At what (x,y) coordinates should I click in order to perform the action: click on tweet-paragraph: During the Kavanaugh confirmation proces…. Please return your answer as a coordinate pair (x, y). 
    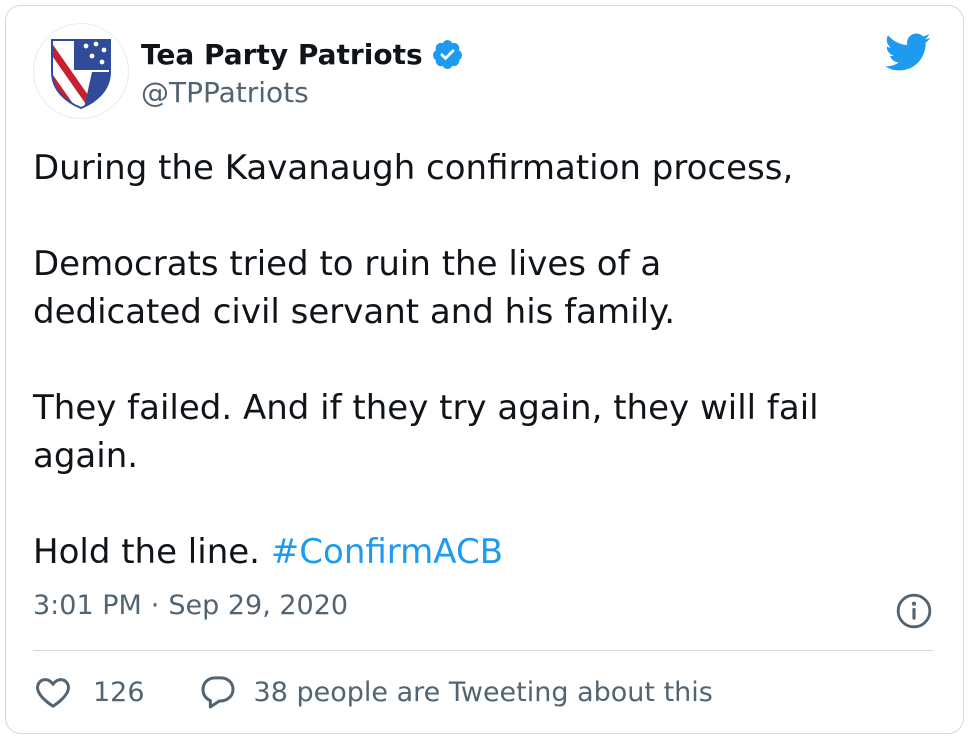
    Looking at the image, I should click on (413, 168).